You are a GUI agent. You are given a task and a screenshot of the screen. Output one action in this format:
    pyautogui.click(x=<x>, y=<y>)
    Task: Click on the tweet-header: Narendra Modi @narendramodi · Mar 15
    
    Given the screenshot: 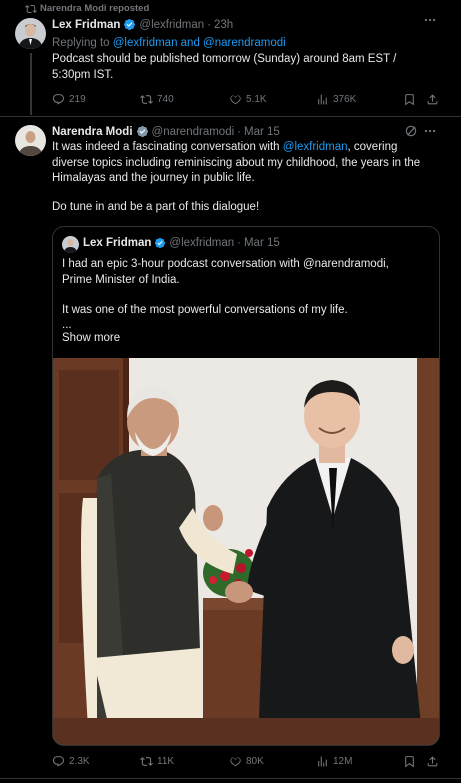 What is the action you would take?
    pyautogui.click(x=166, y=131)
    